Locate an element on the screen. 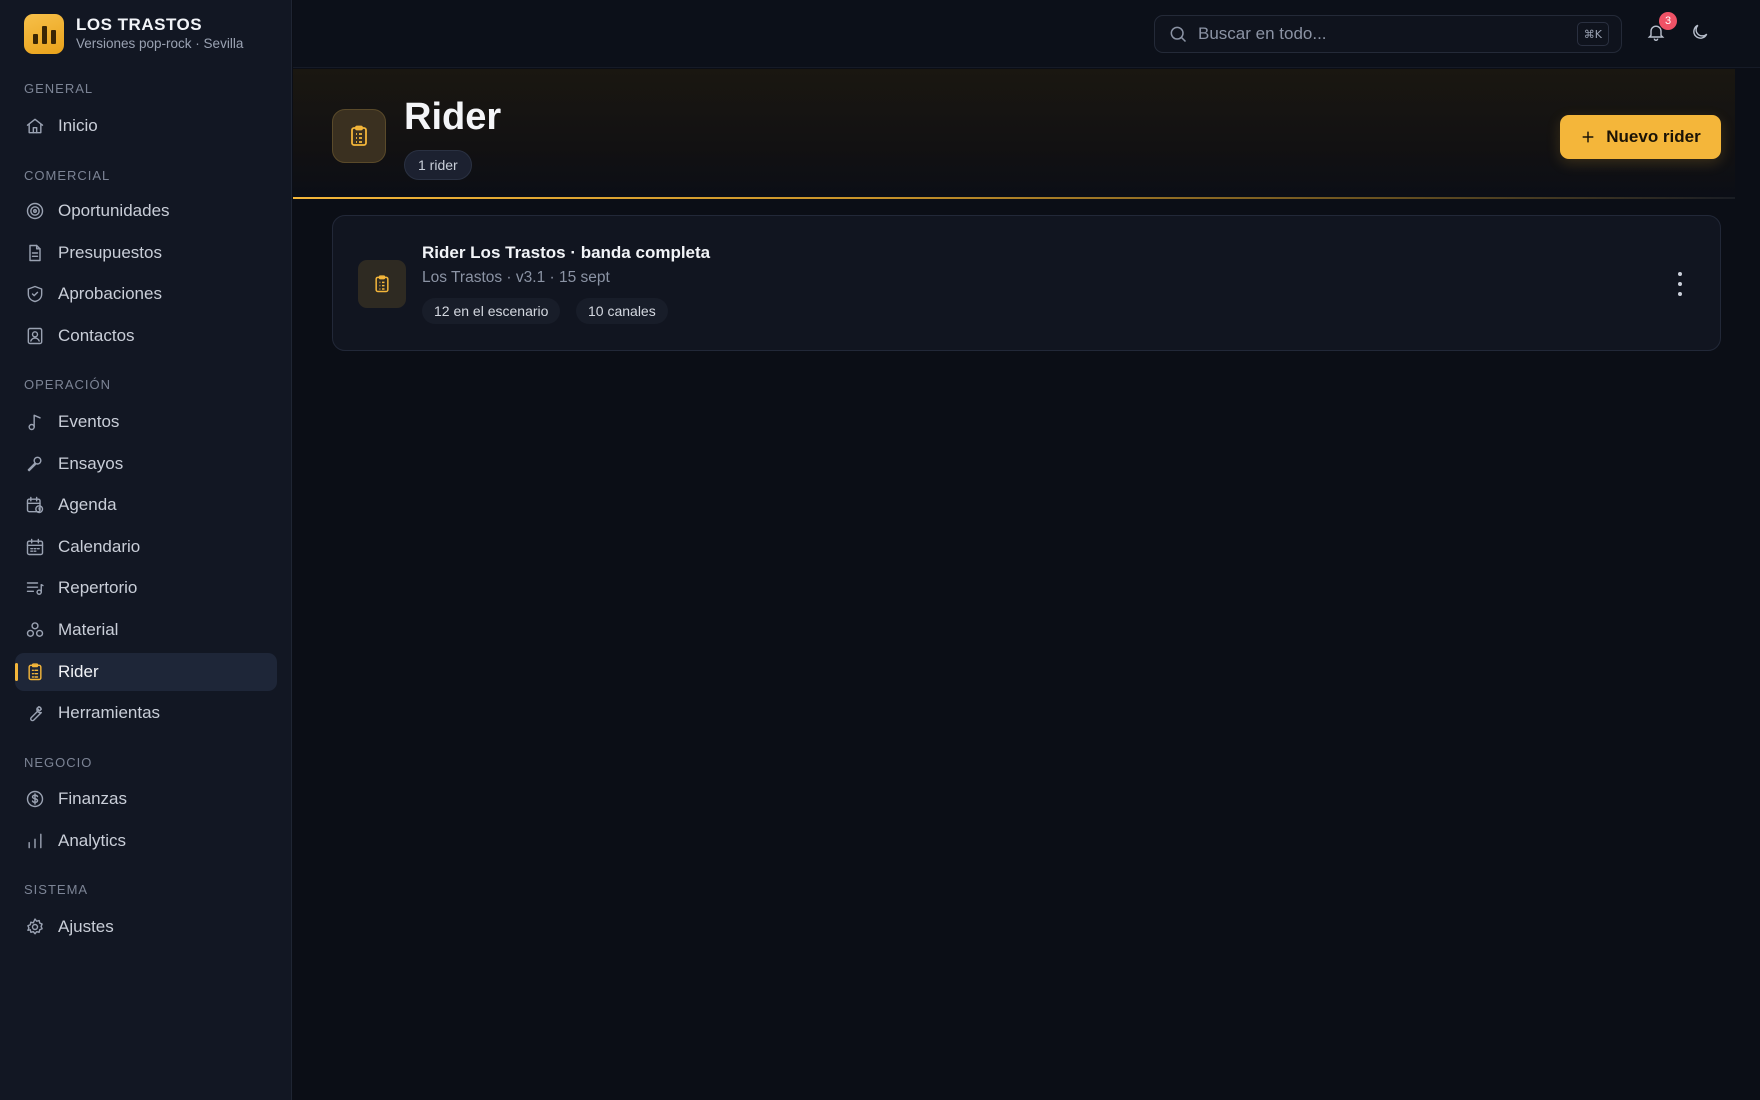  brand: LOS TRASTOS Versiones pop-rock · Sevilla is located at coordinates (133, 34).